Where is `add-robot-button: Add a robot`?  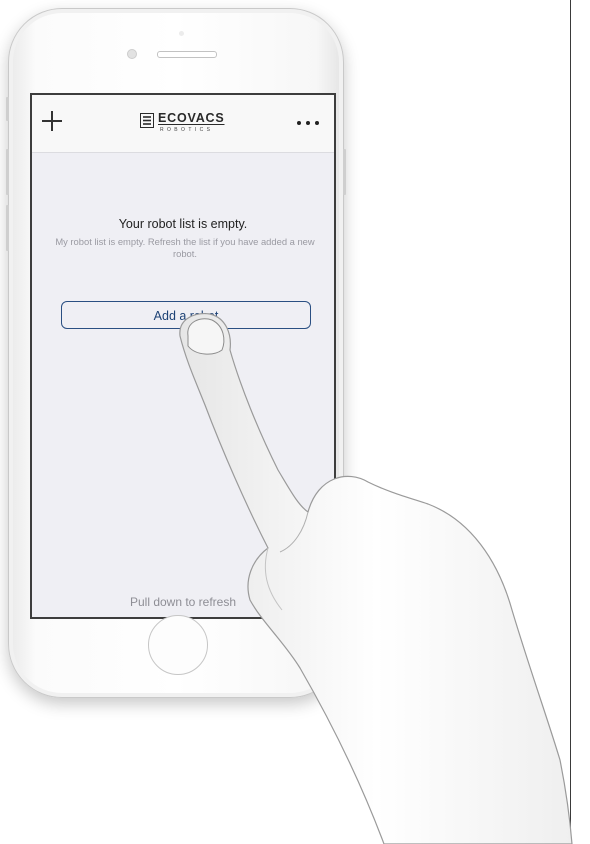
add-robot-button: Add a robot is located at coordinates (186, 315).